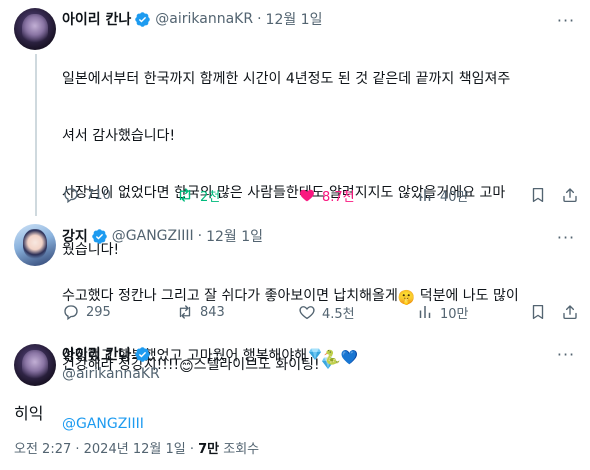  I want to click on views-button: 10만, so click(442, 312).